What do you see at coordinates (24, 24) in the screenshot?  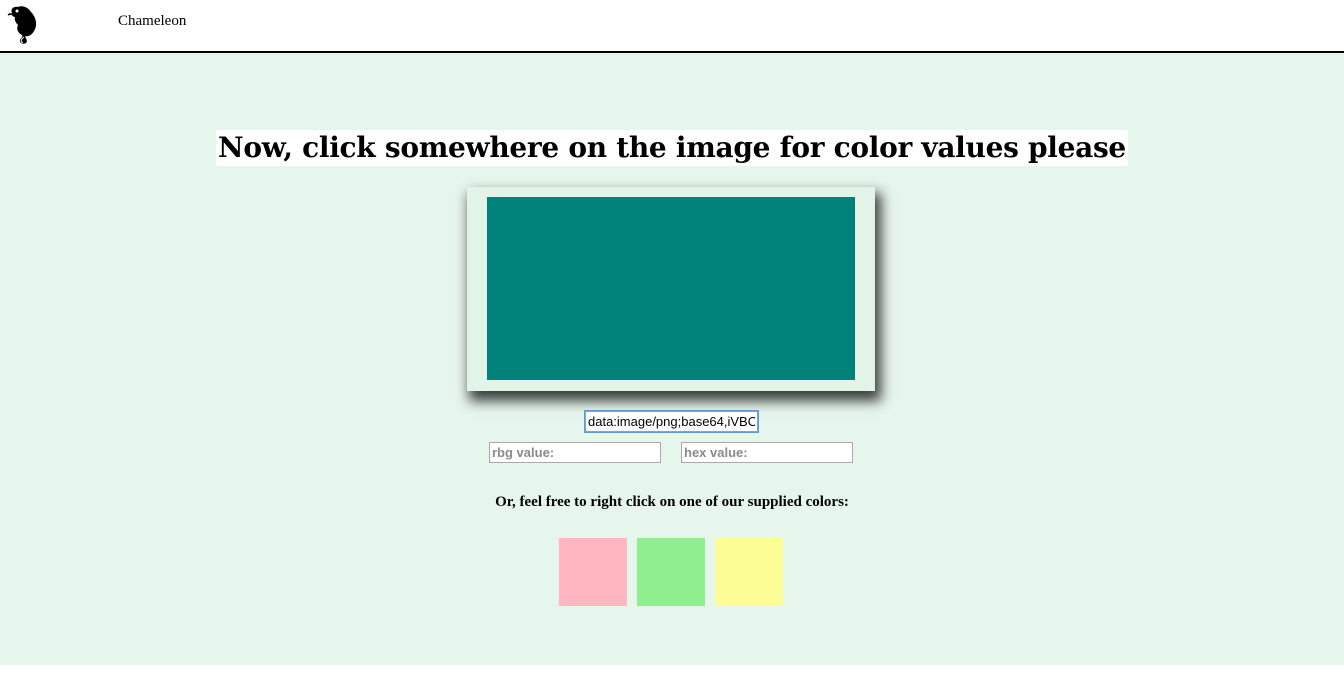 I see `chameleon-logo-icon` at bounding box center [24, 24].